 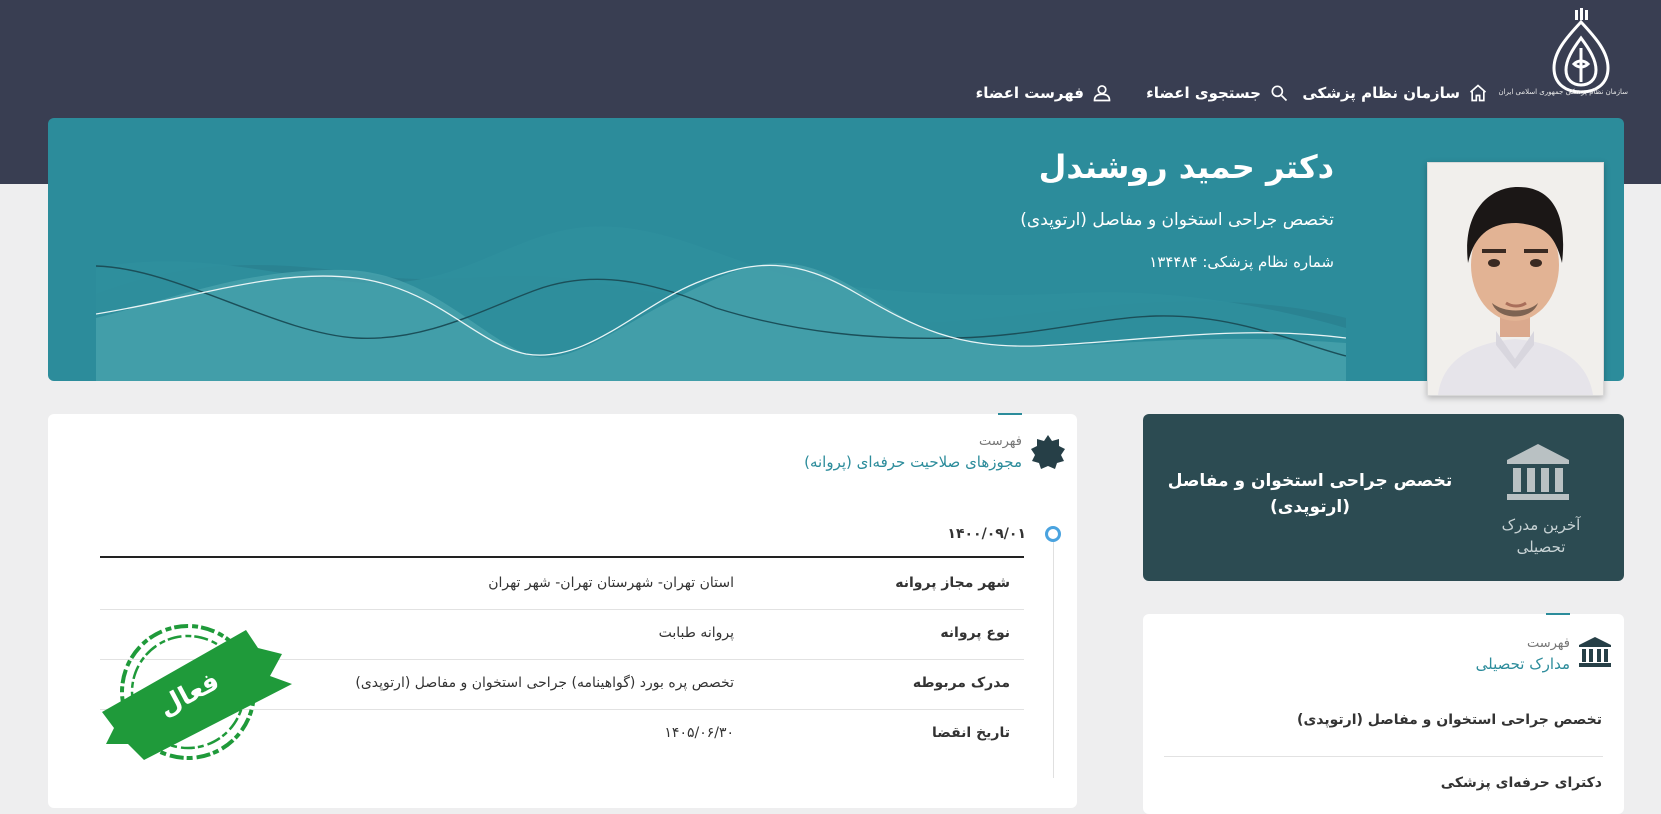 What do you see at coordinates (696, 633) in the screenshot?
I see `license-row-value: پروانه طبابت` at bounding box center [696, 633].